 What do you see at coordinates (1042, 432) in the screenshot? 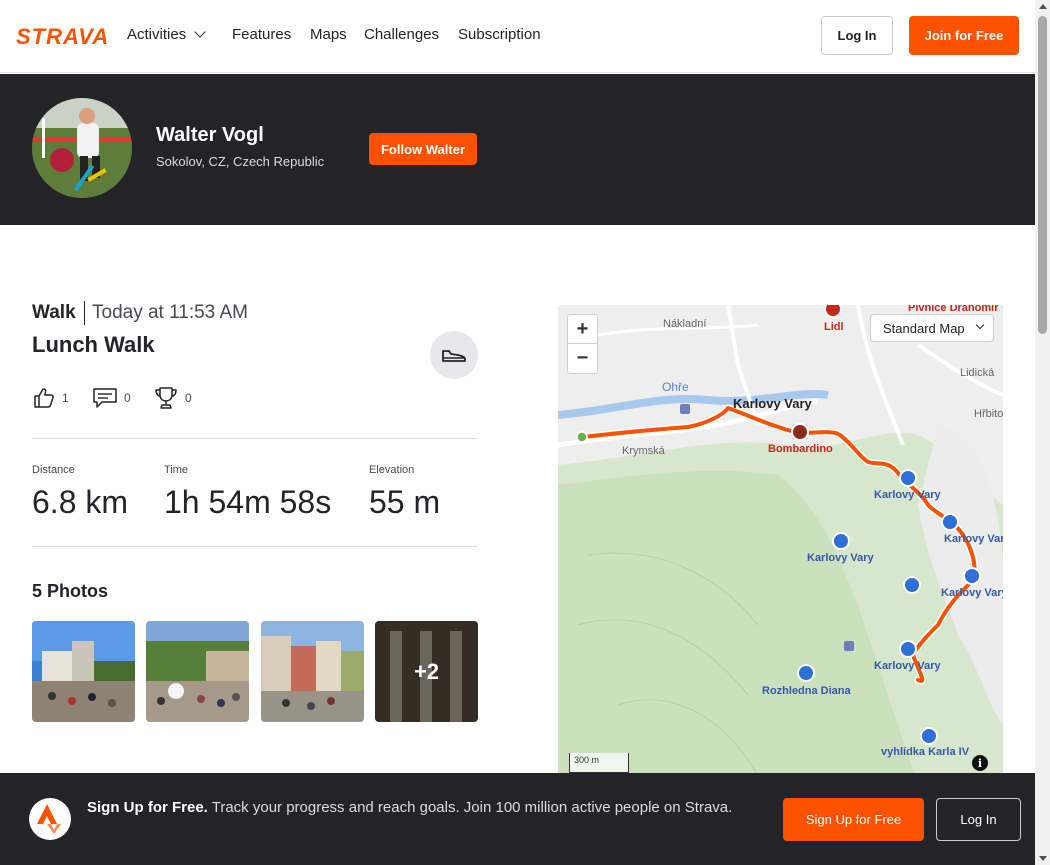
I see `page-scrollbar` at bounding box center [1042, 432].